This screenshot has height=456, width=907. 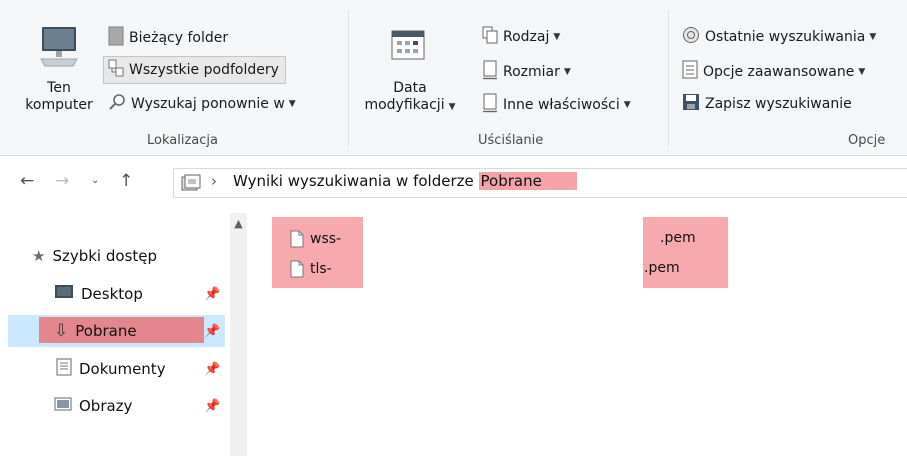 I want to click on wyszukaj-ponownie-button: Wyszukaj ponownie w ▼, so click(x=202, y=104).